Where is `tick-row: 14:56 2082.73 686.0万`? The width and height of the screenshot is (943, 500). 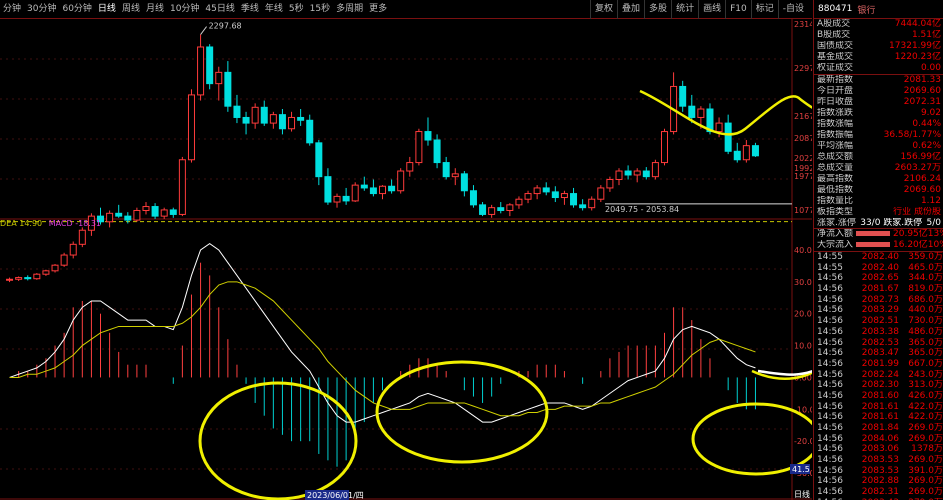
tick-row: 14:56 2082.73 686.0万 is located at coordinates (878, 300).